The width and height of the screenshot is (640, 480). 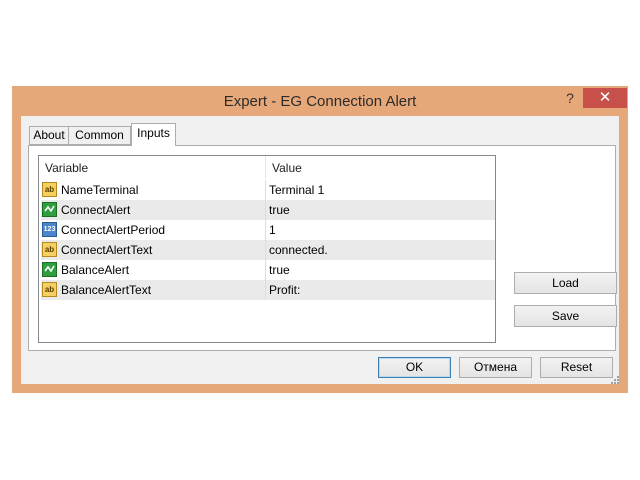 I want to click on grid-header: Variable Value, so click(x=267, y=167).